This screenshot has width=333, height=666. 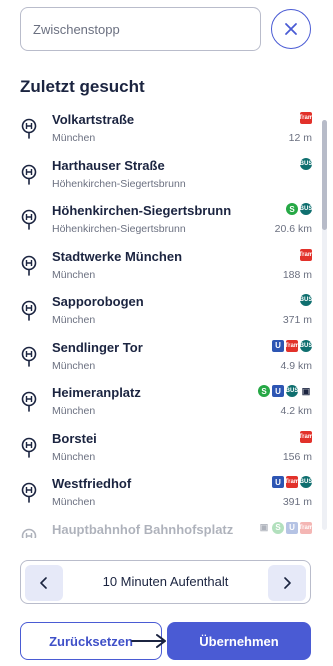 What do you see at coordinates (297, 502) in the screenshot?
I see `recent-item-distance: 391 m` at bounding box center [297, 502].